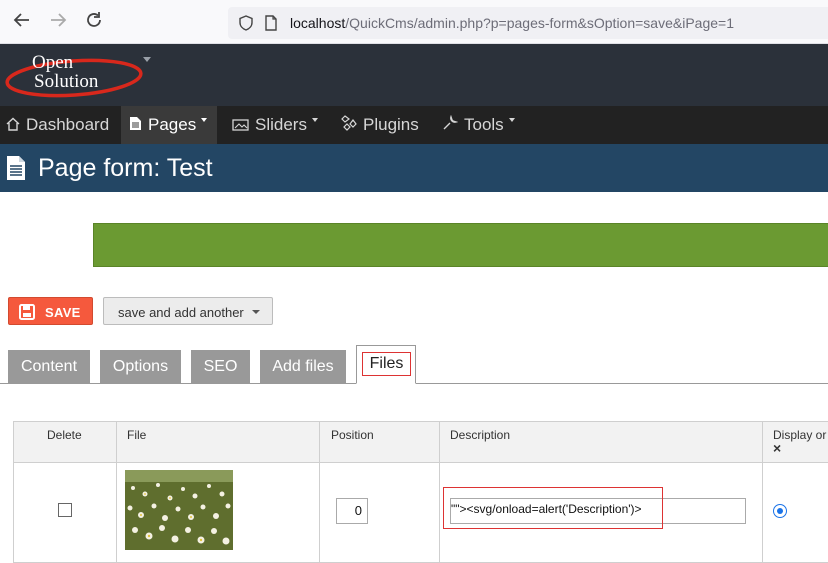  I want to click on forward-arrow-icon, so click(58, 22).